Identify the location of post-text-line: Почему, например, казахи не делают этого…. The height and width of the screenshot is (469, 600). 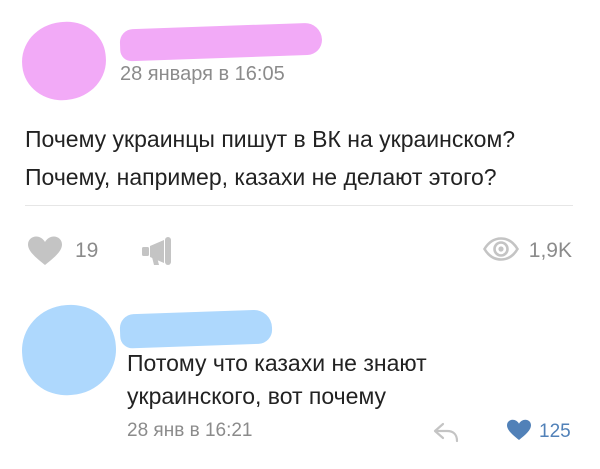
(261, 177).